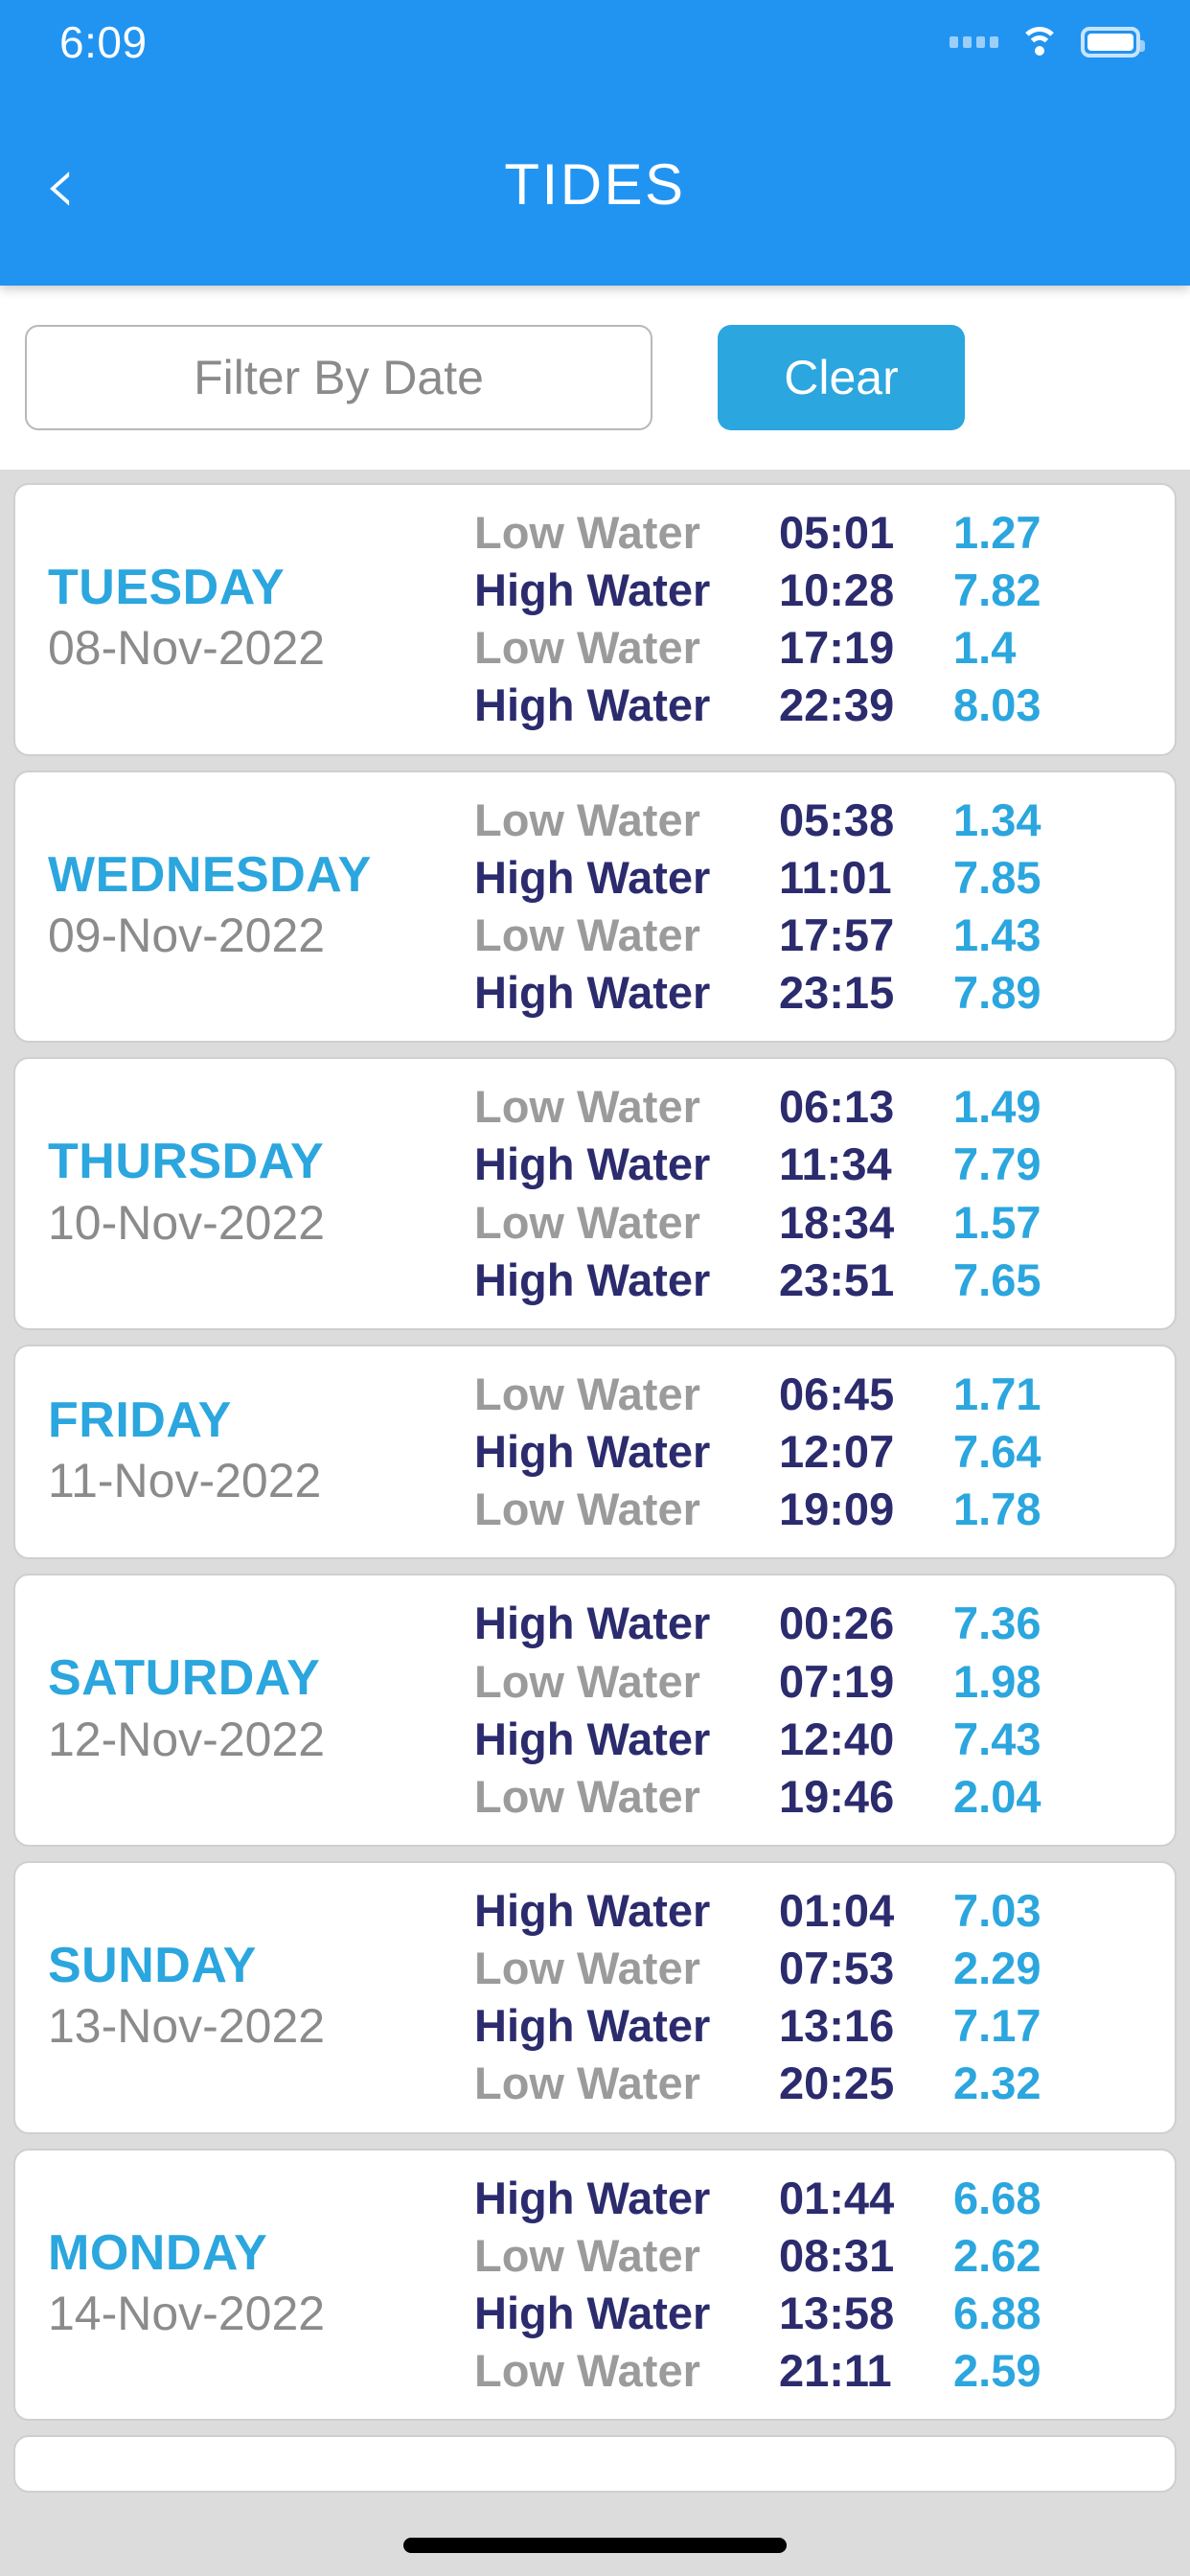 Image resolution: width=1190 pixels, height=2576 pixels. I want to click on tide-time: 08:31, so click(837, 2255).